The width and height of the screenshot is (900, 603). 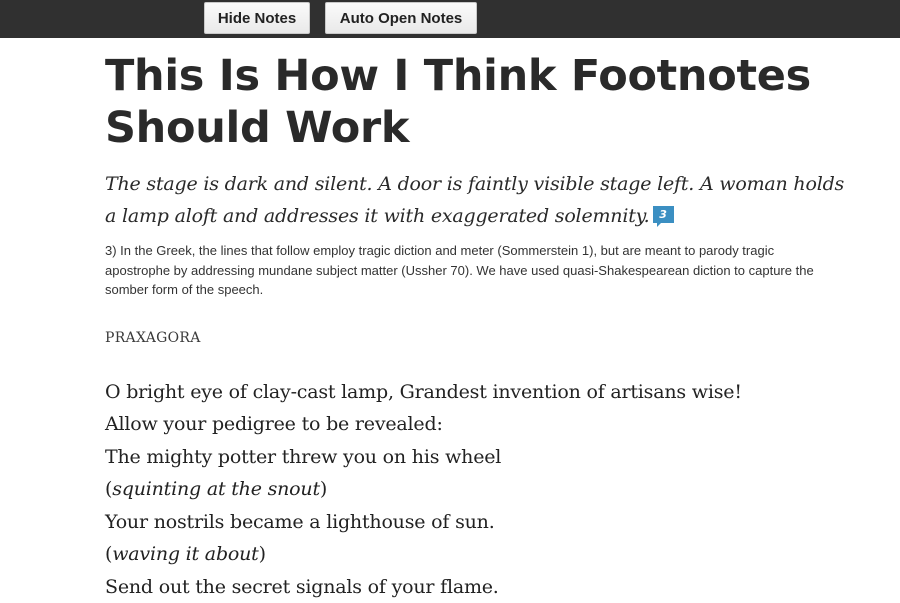 What do you see at coordinates (663, 214) in the screenshot?
I see `footnote-marker: 3` at bounding box center [663, 214].